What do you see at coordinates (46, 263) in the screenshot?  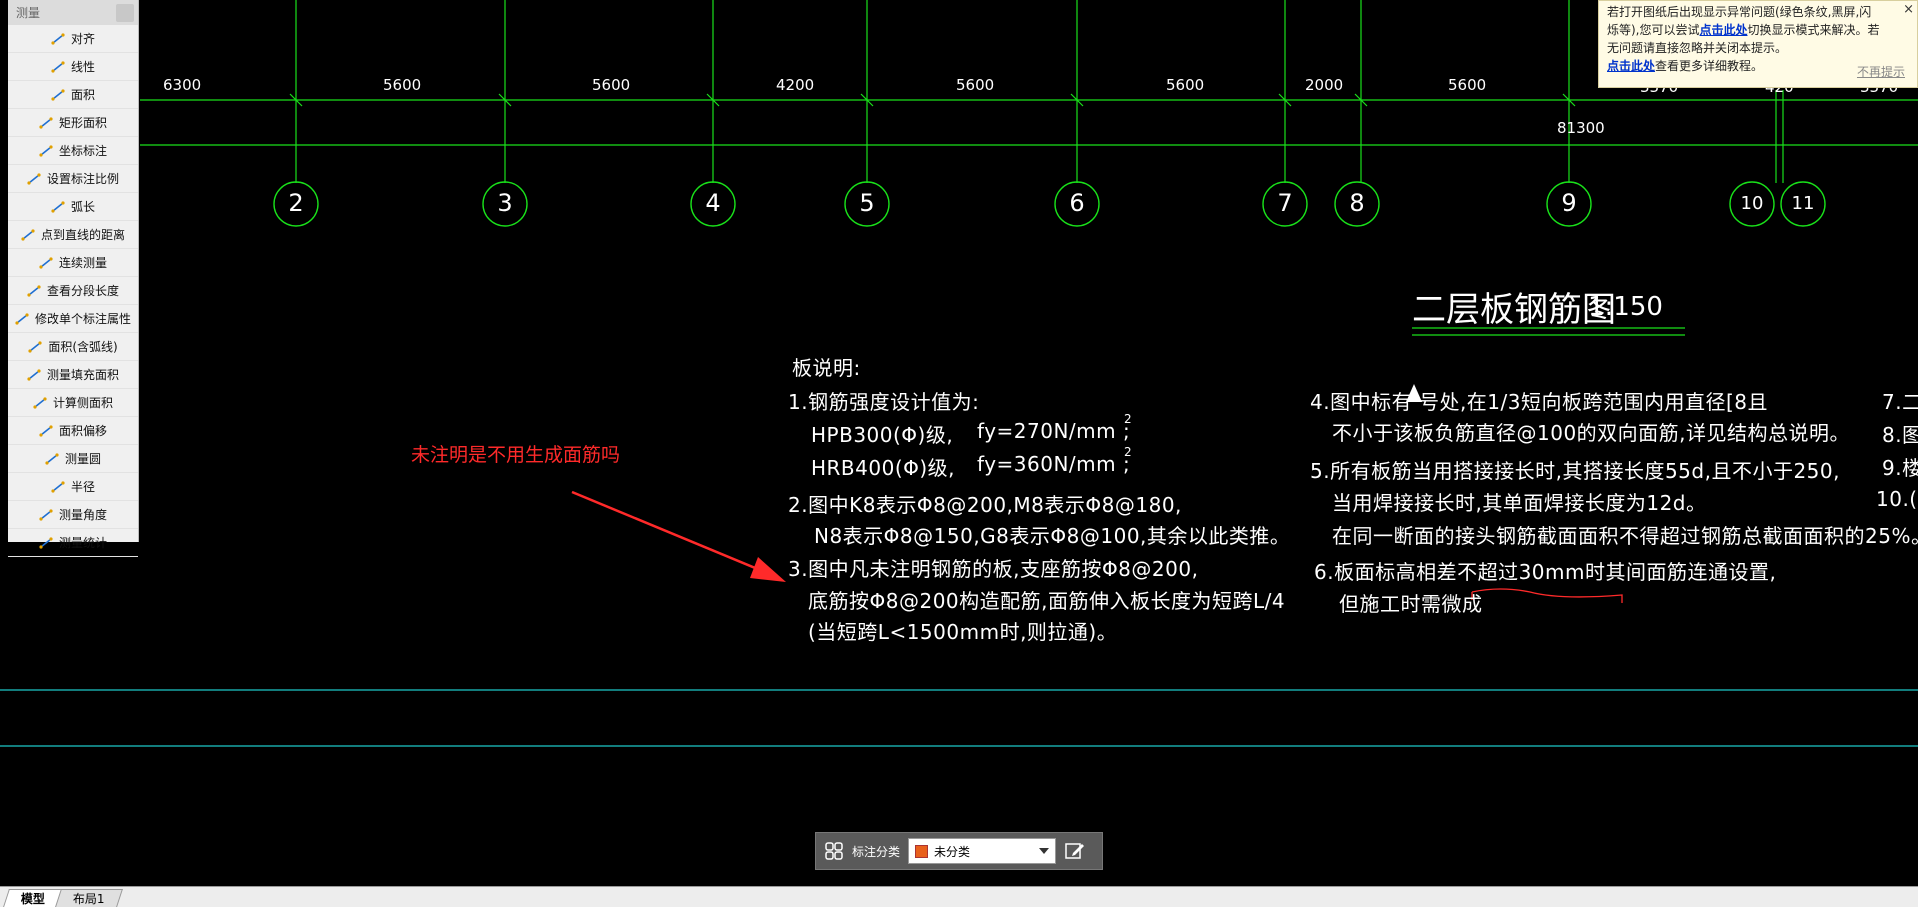 I see `continuous-measure-icon` at bounding box center [46, 263].